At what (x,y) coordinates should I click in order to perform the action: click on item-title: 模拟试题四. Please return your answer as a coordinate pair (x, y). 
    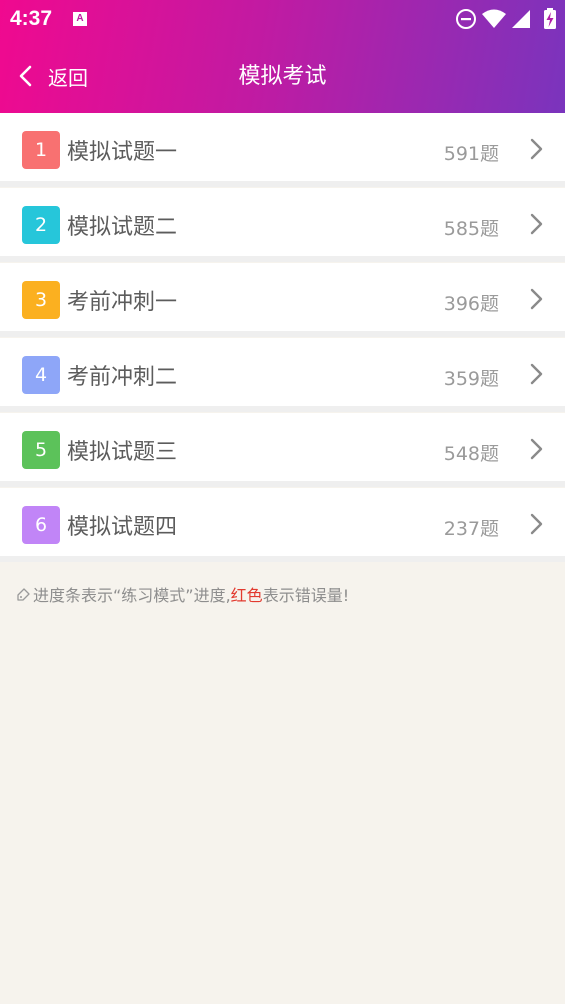
    Looking at the image, I should click on (122, 527).